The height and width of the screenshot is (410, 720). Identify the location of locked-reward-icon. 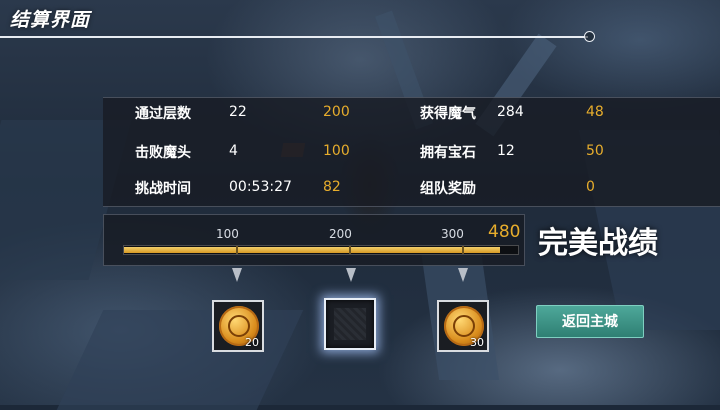
(350, 324).